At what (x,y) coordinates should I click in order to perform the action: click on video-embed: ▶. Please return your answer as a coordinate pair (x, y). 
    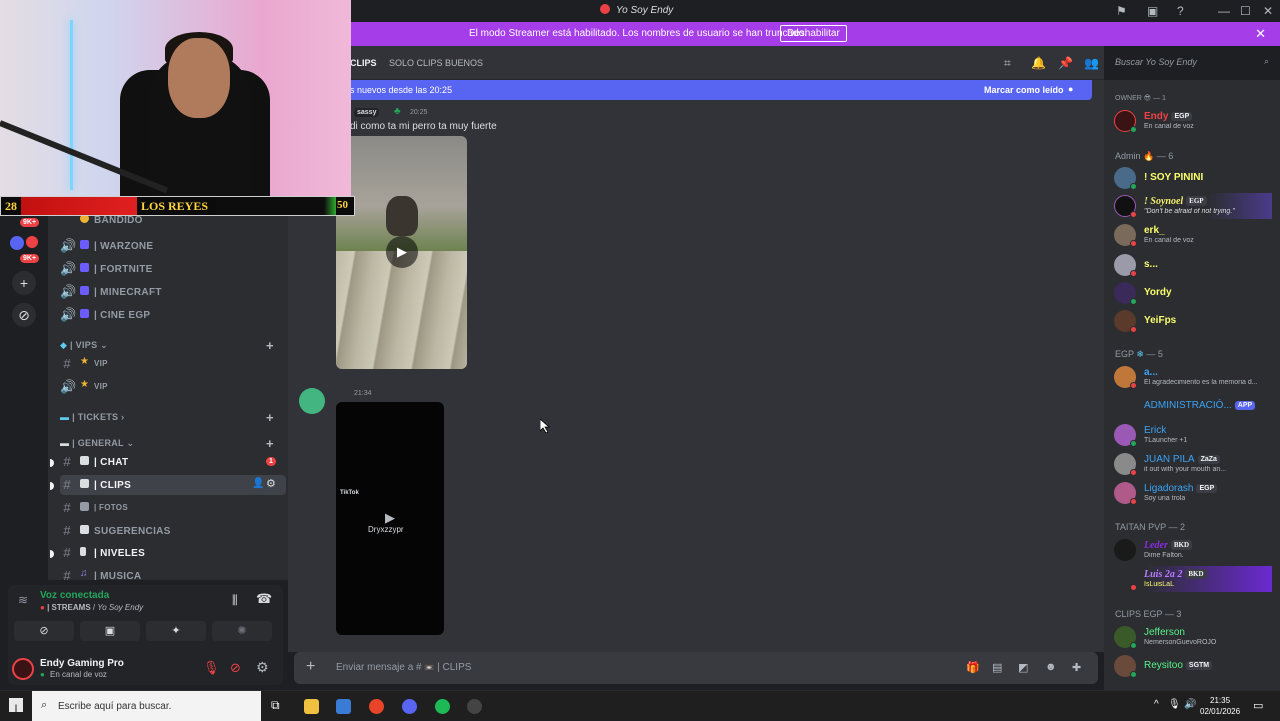
    Looking at the image, I should click on (401, 252).